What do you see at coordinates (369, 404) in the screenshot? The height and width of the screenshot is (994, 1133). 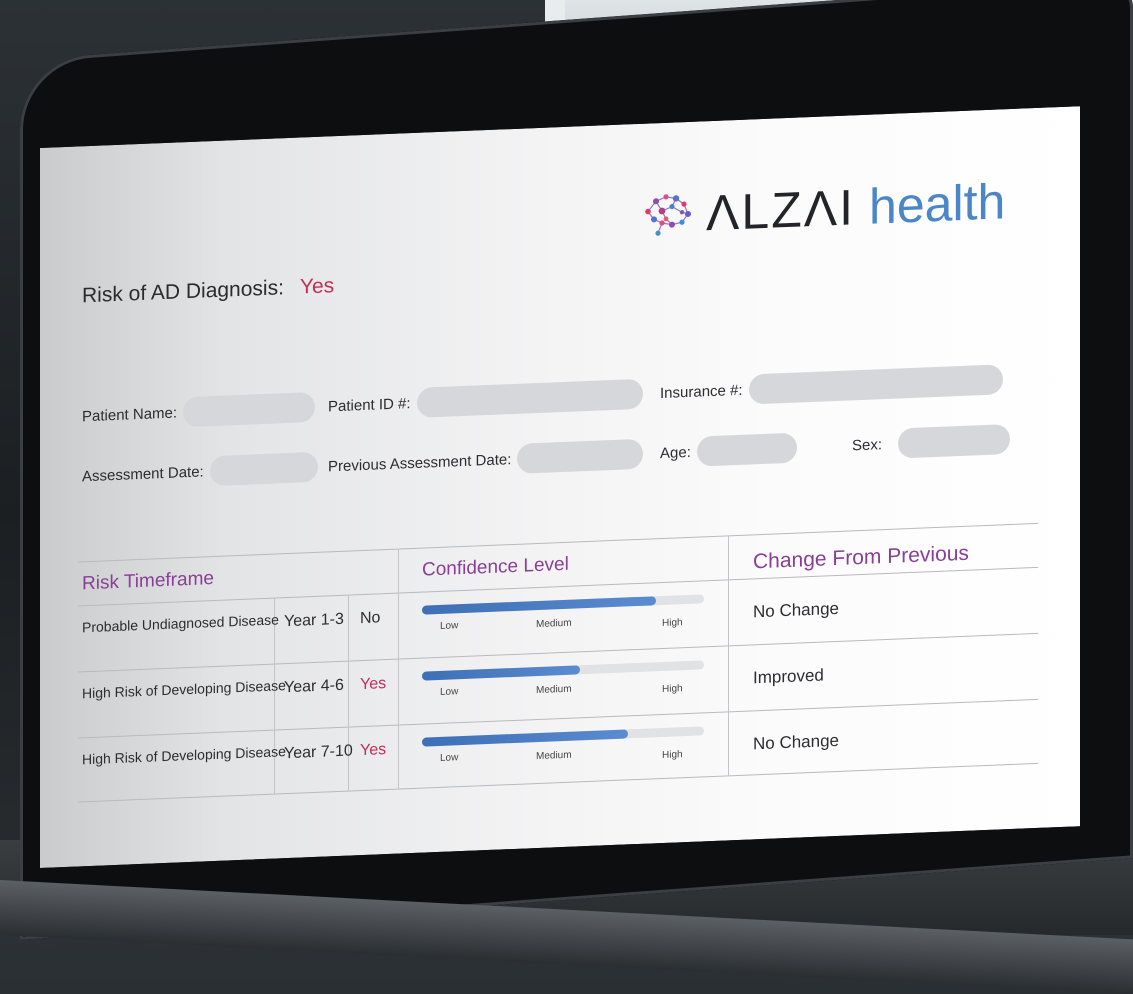 I see `patient-id-label: Patient ID #:` at bounding box center [369, 404].